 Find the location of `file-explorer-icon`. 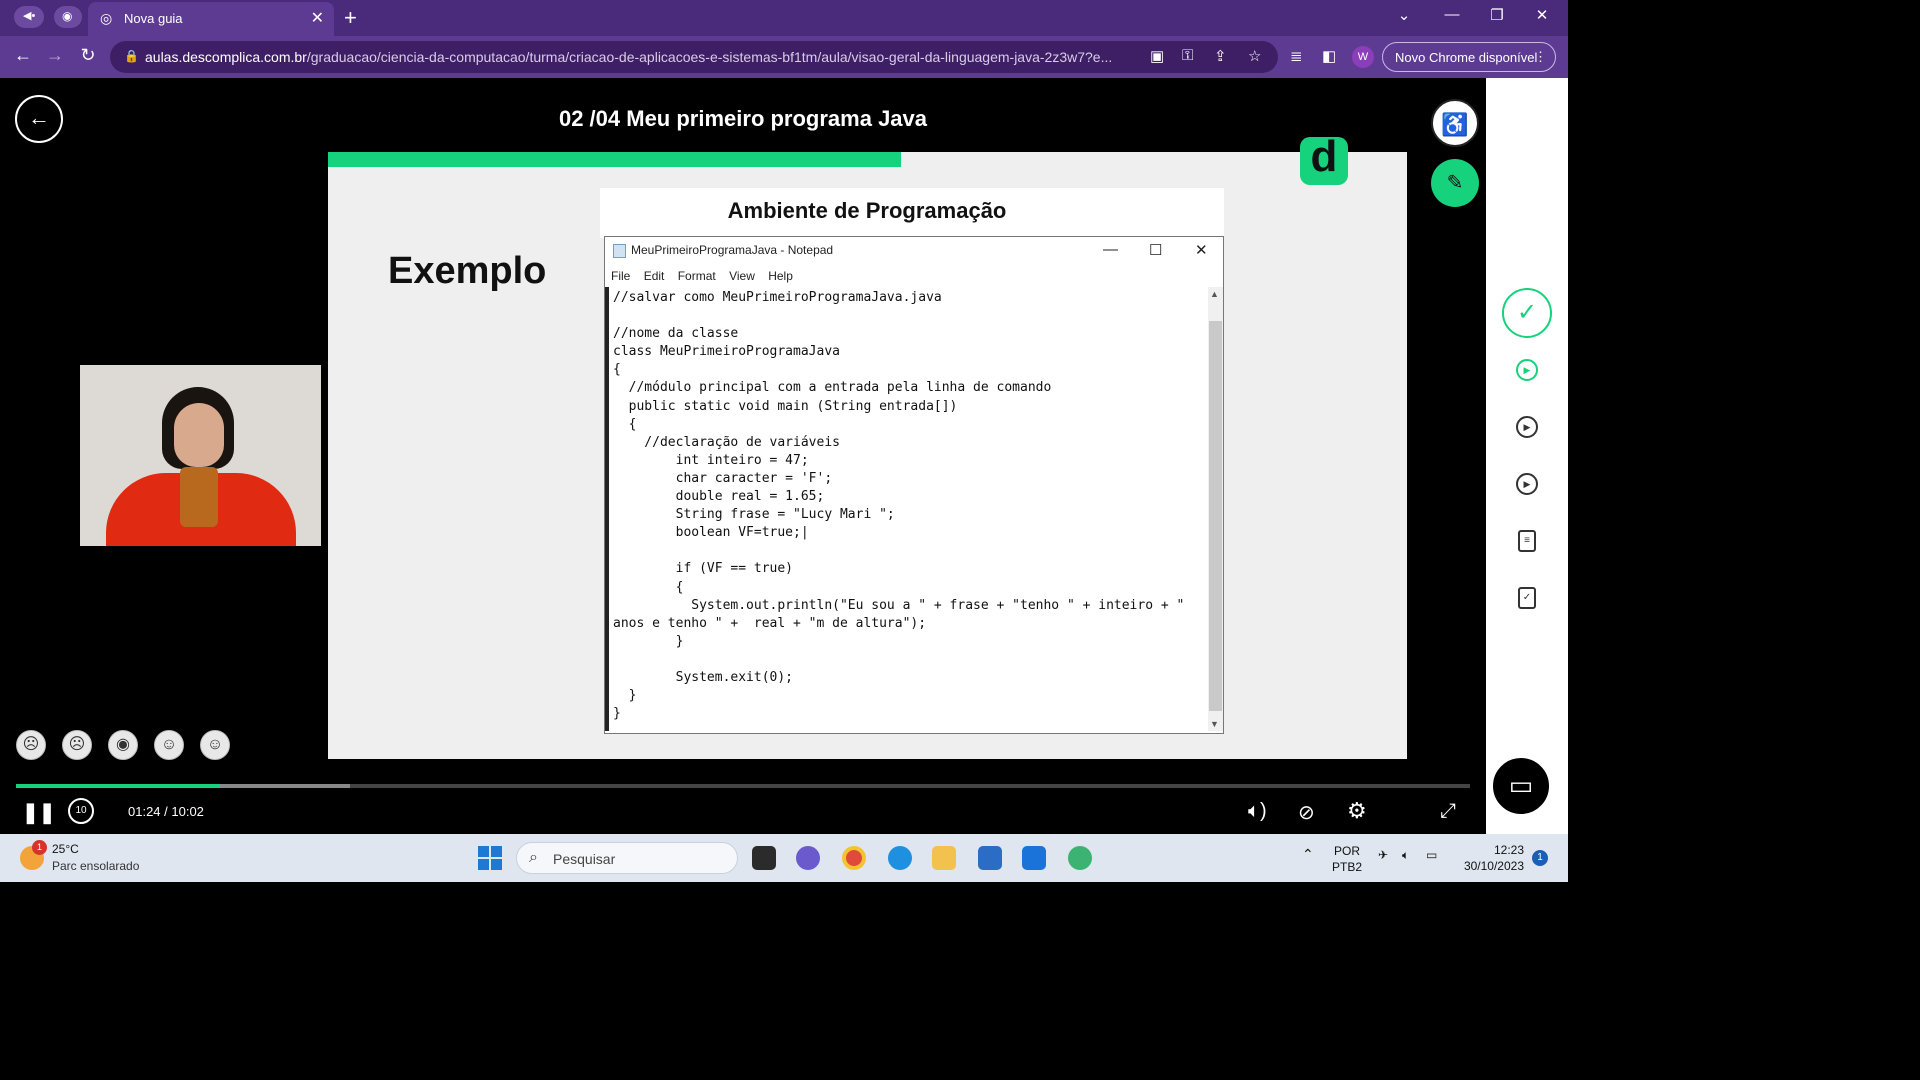

file-explorer-icon is located at coordinates (944, 858).